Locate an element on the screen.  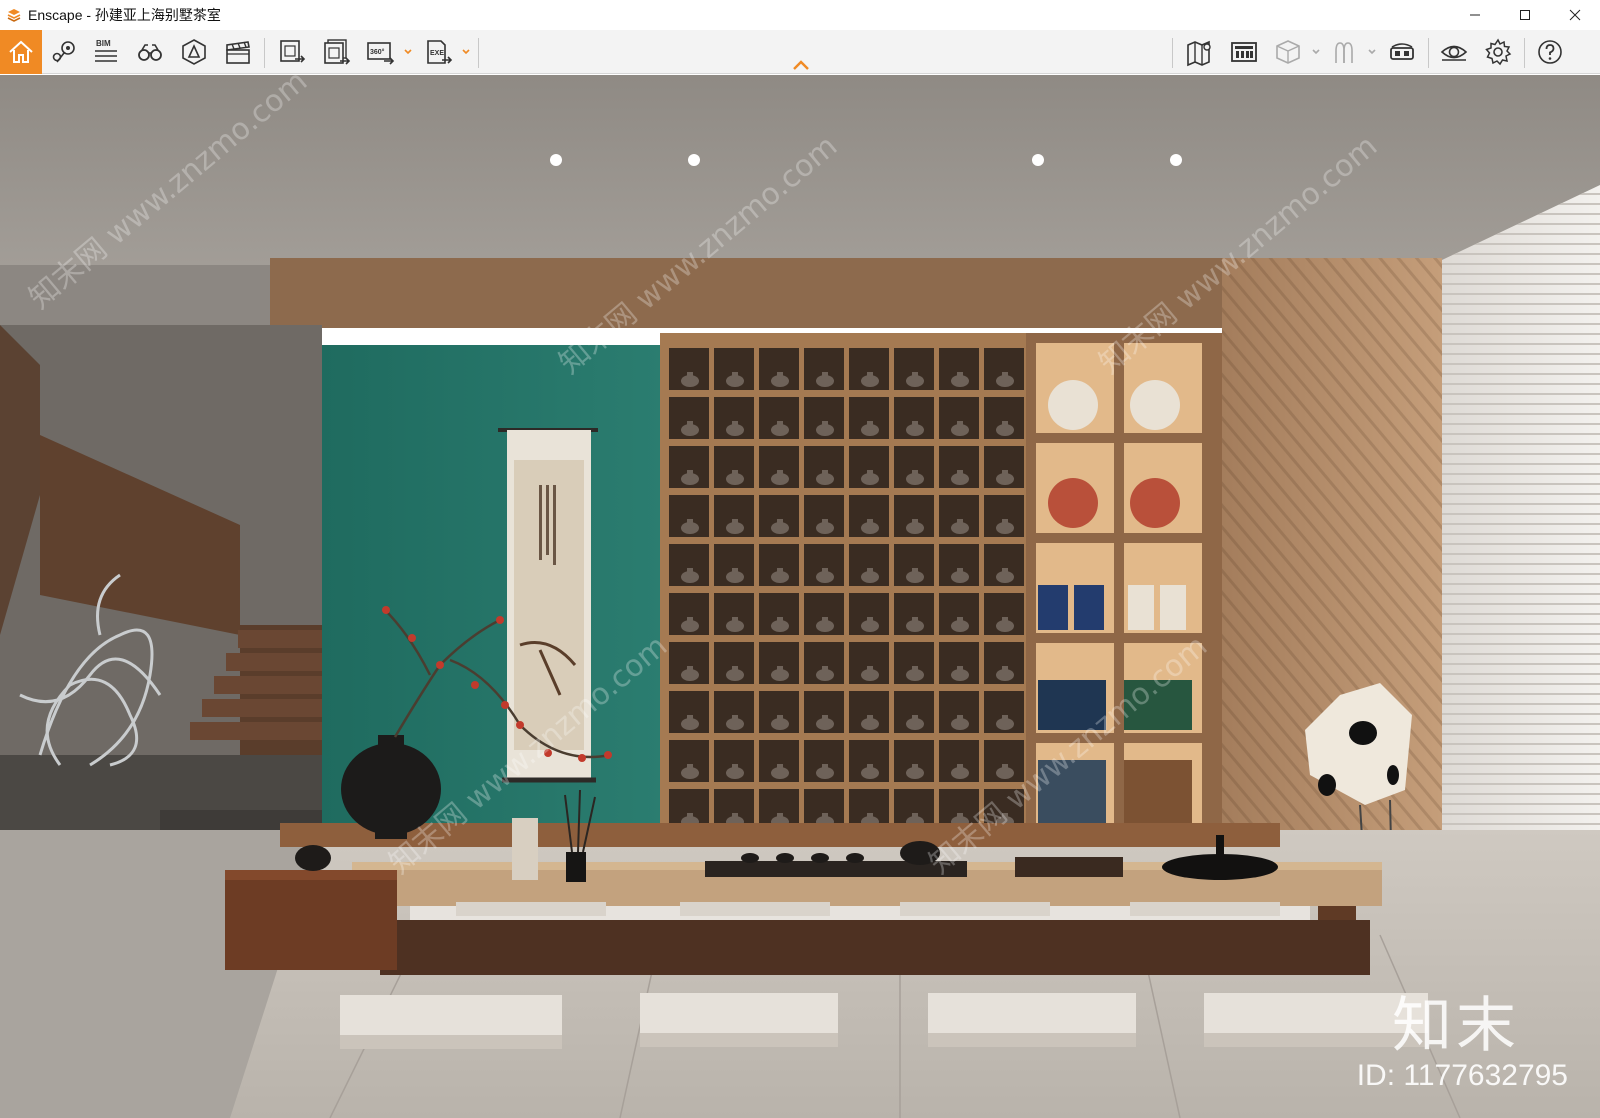
render-export-icon is located at coordinates (293, 51).